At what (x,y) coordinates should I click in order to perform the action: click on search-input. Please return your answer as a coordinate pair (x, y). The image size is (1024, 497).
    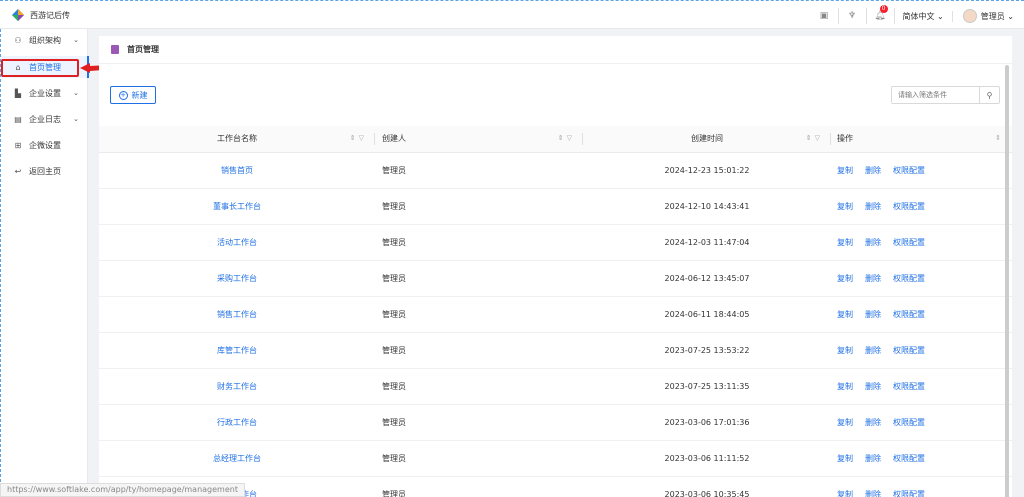
    Looking at the image, I should click on (935, 95).